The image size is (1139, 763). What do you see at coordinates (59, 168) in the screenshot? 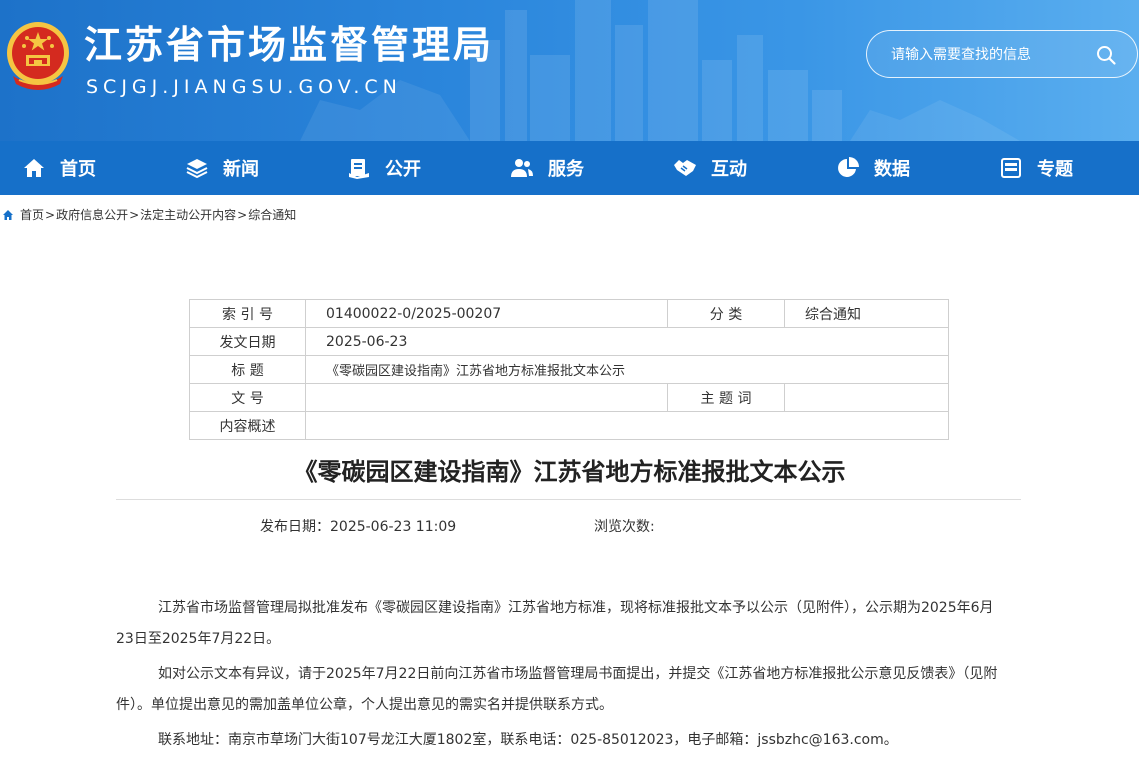
I see `nav-item-home: 首页` at bounding box center [59, 168].